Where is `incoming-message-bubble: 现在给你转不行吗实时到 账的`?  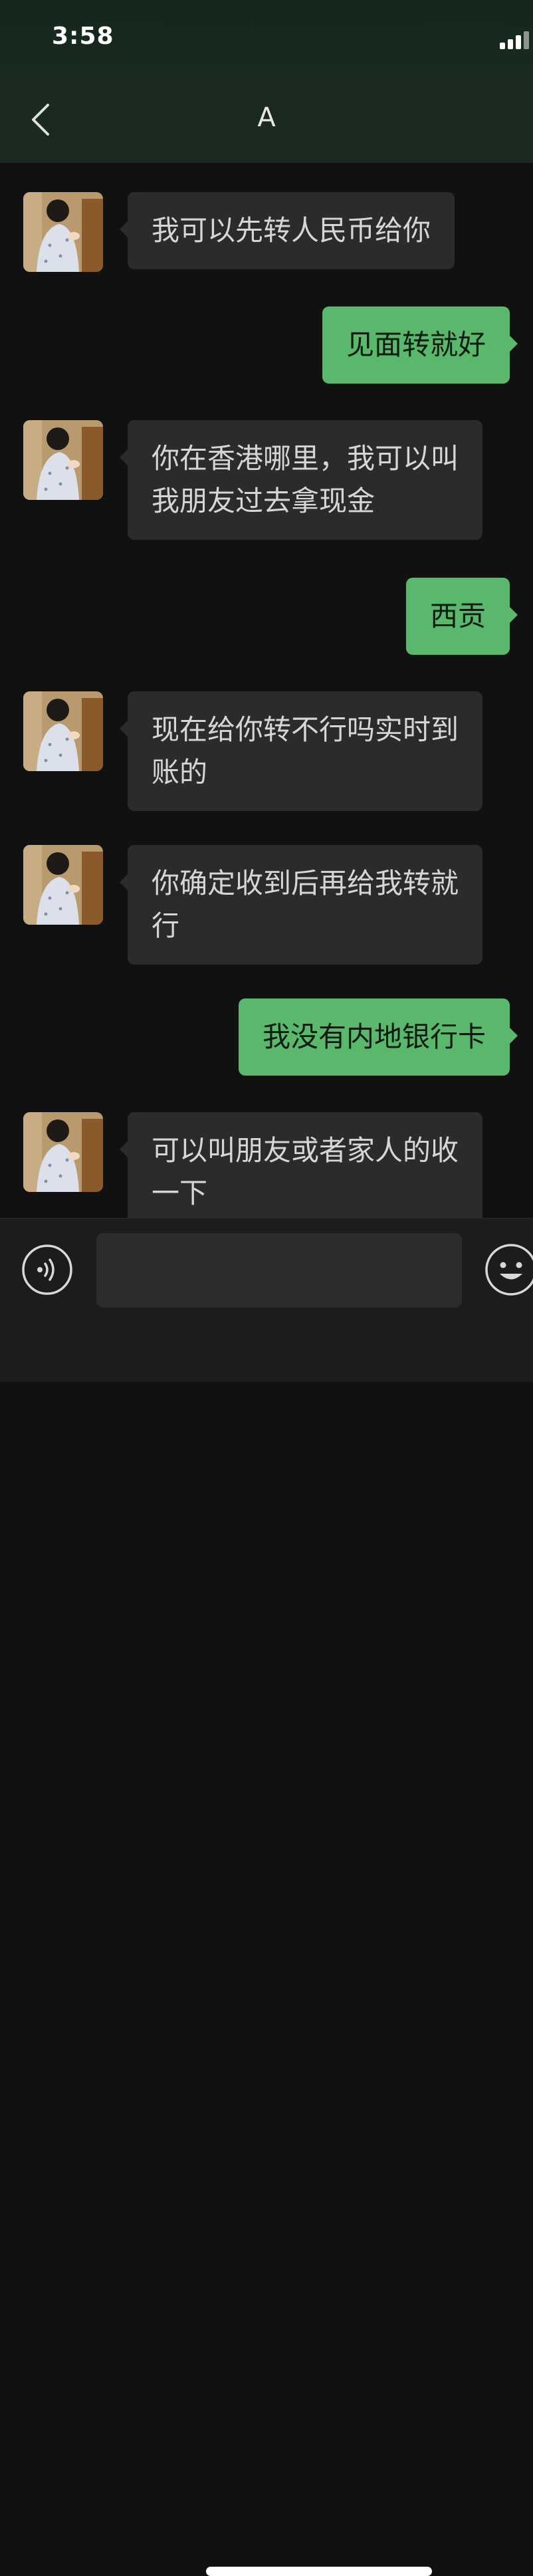
incoming-message-bubble: 现在给你转不行吗实时到 账的 is located at coordinates (301, 751).